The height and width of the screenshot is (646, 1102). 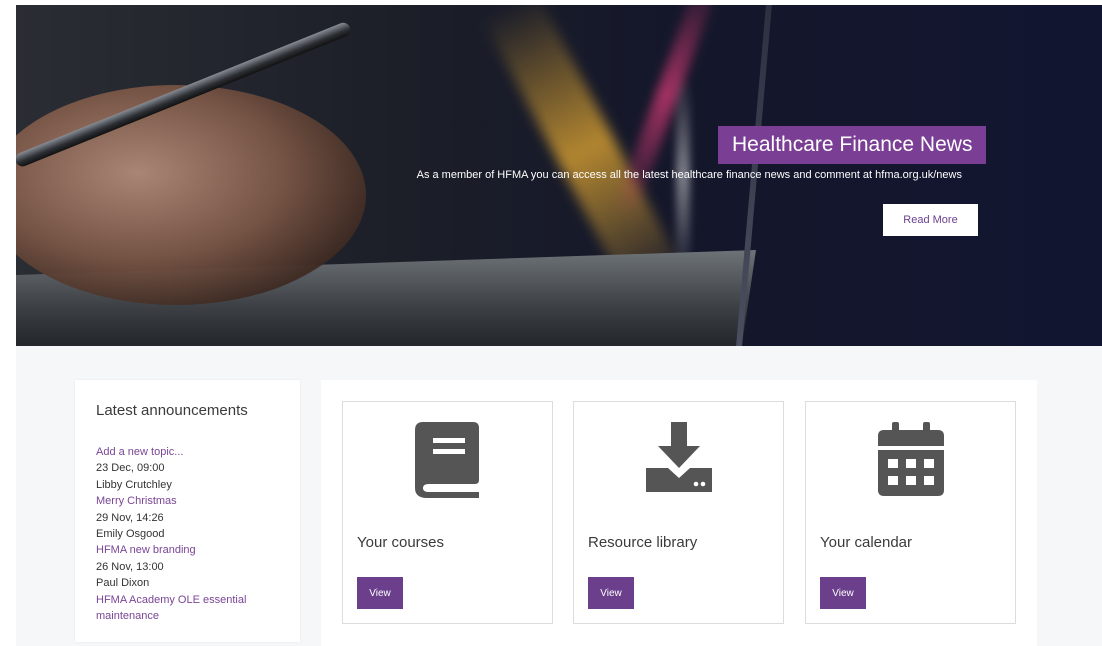 I want to click on announcement-date: 29 Nov, 14:26, so click(x=130, y=517).